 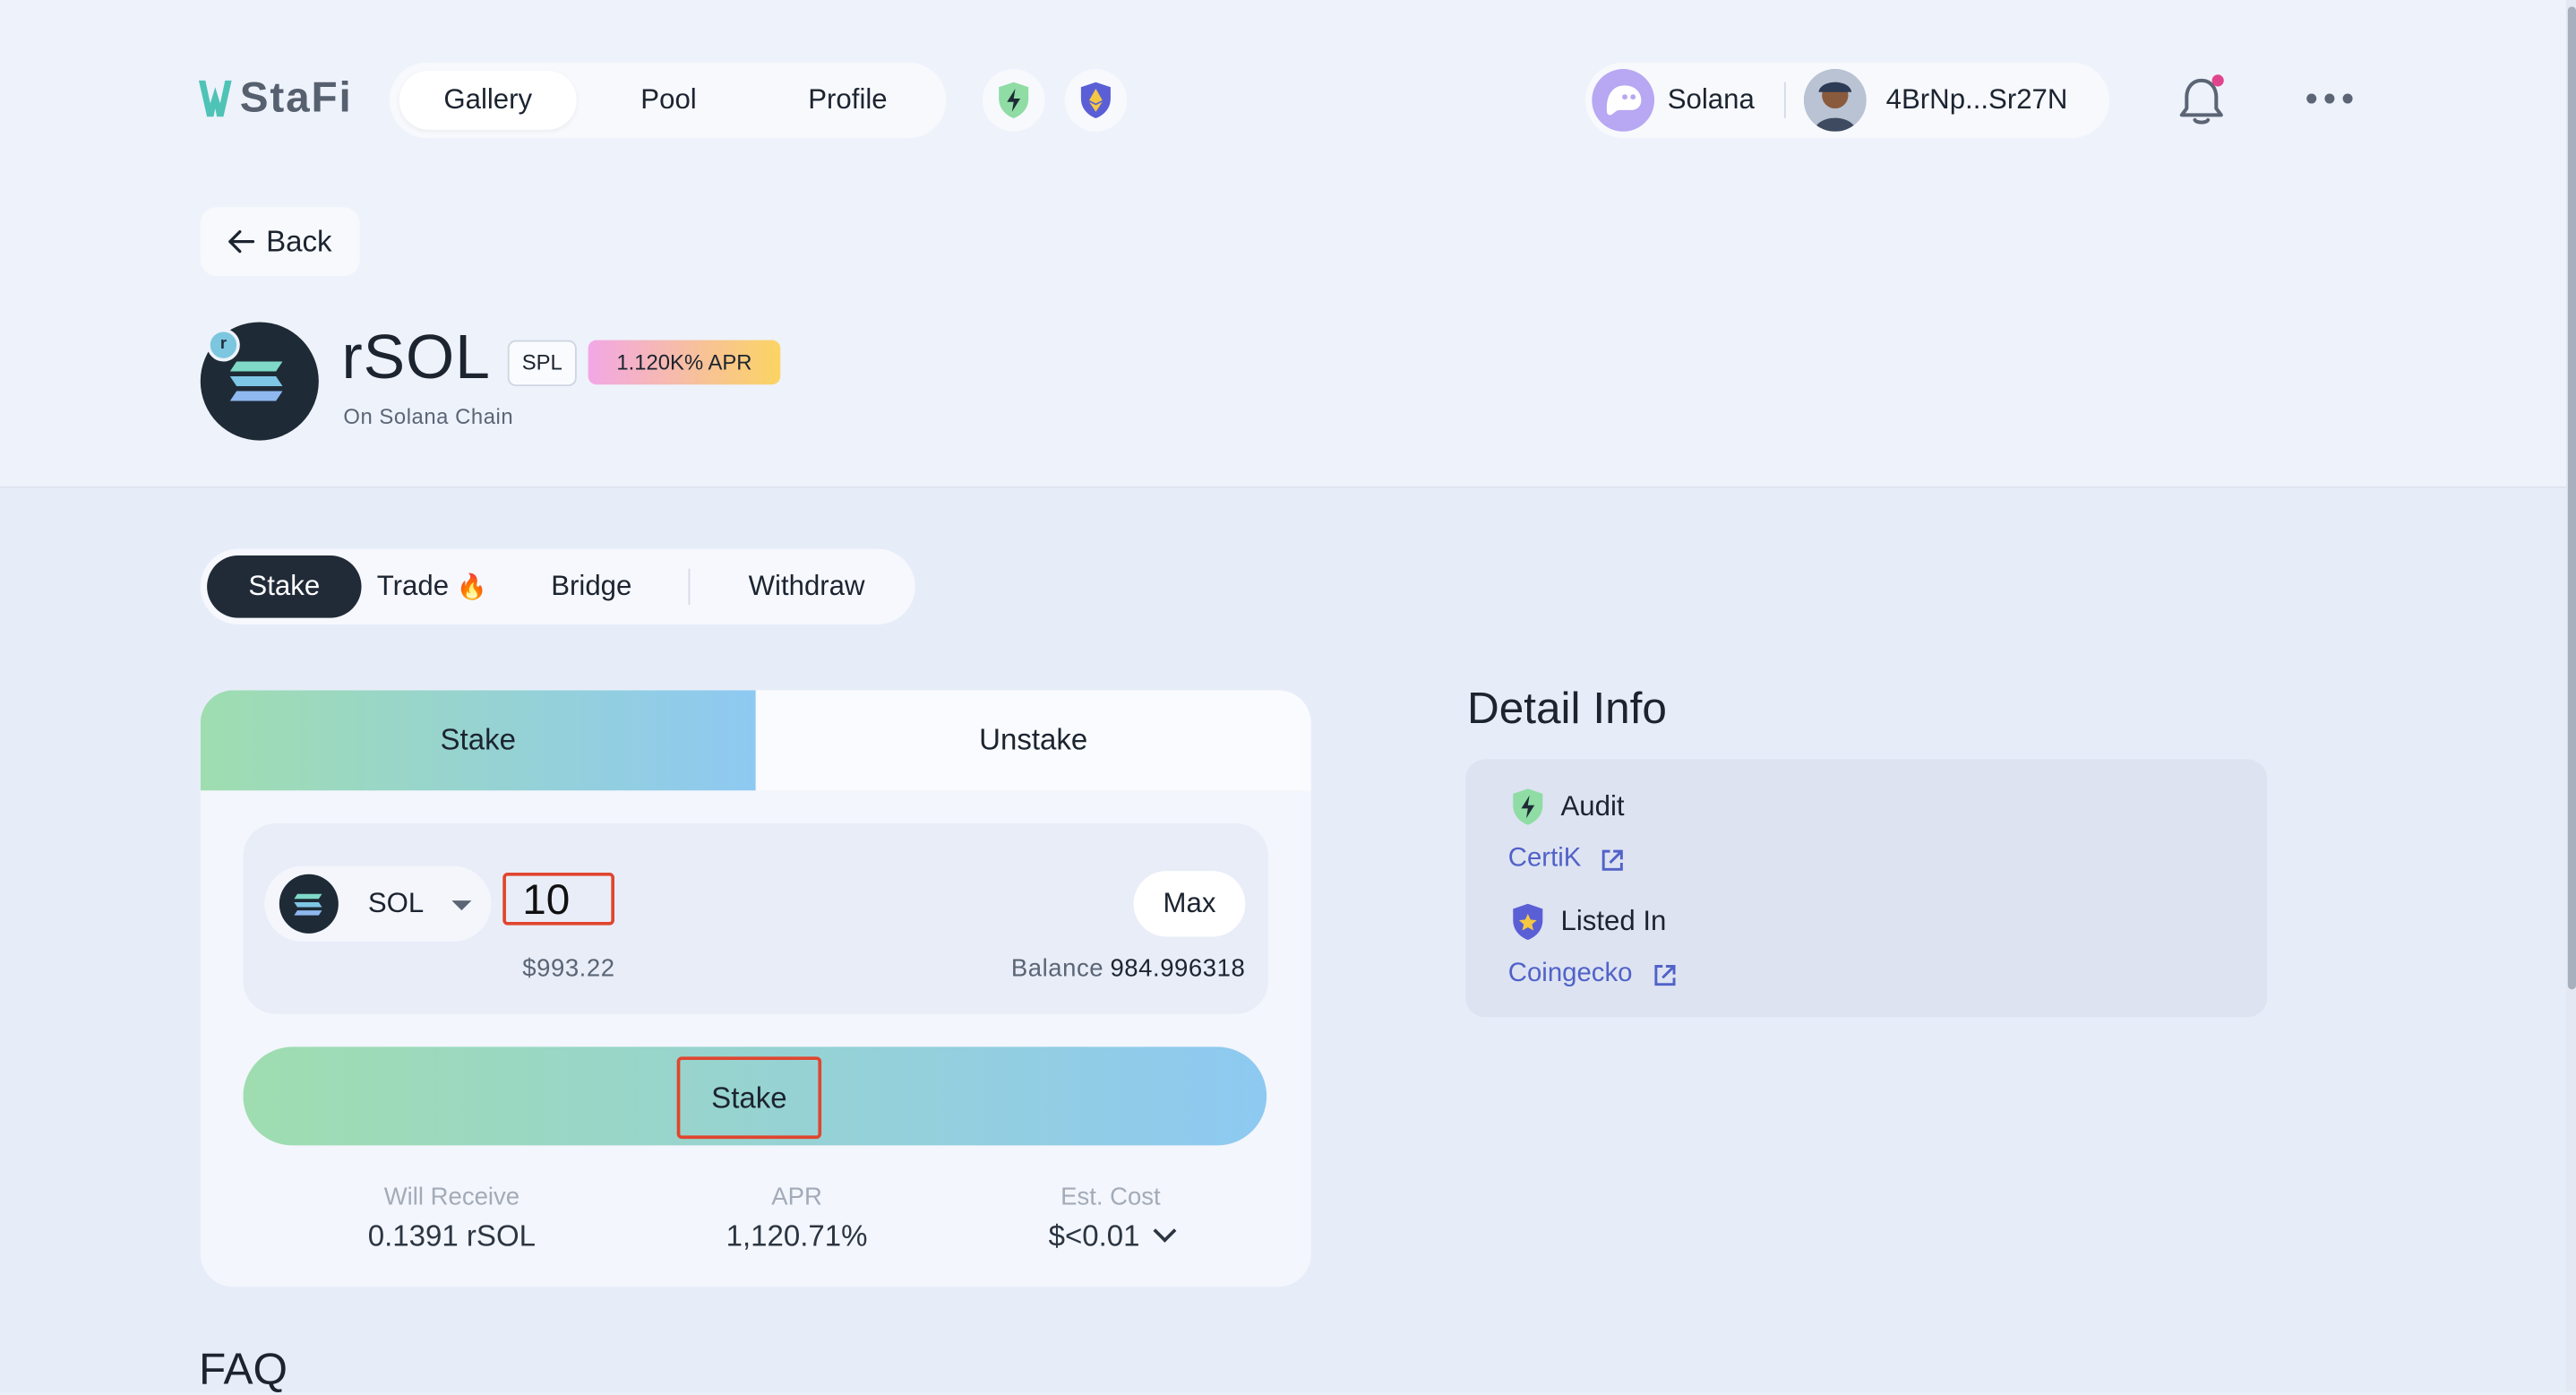 I want to click on token-select: SOL, so click(x=378, y=904).